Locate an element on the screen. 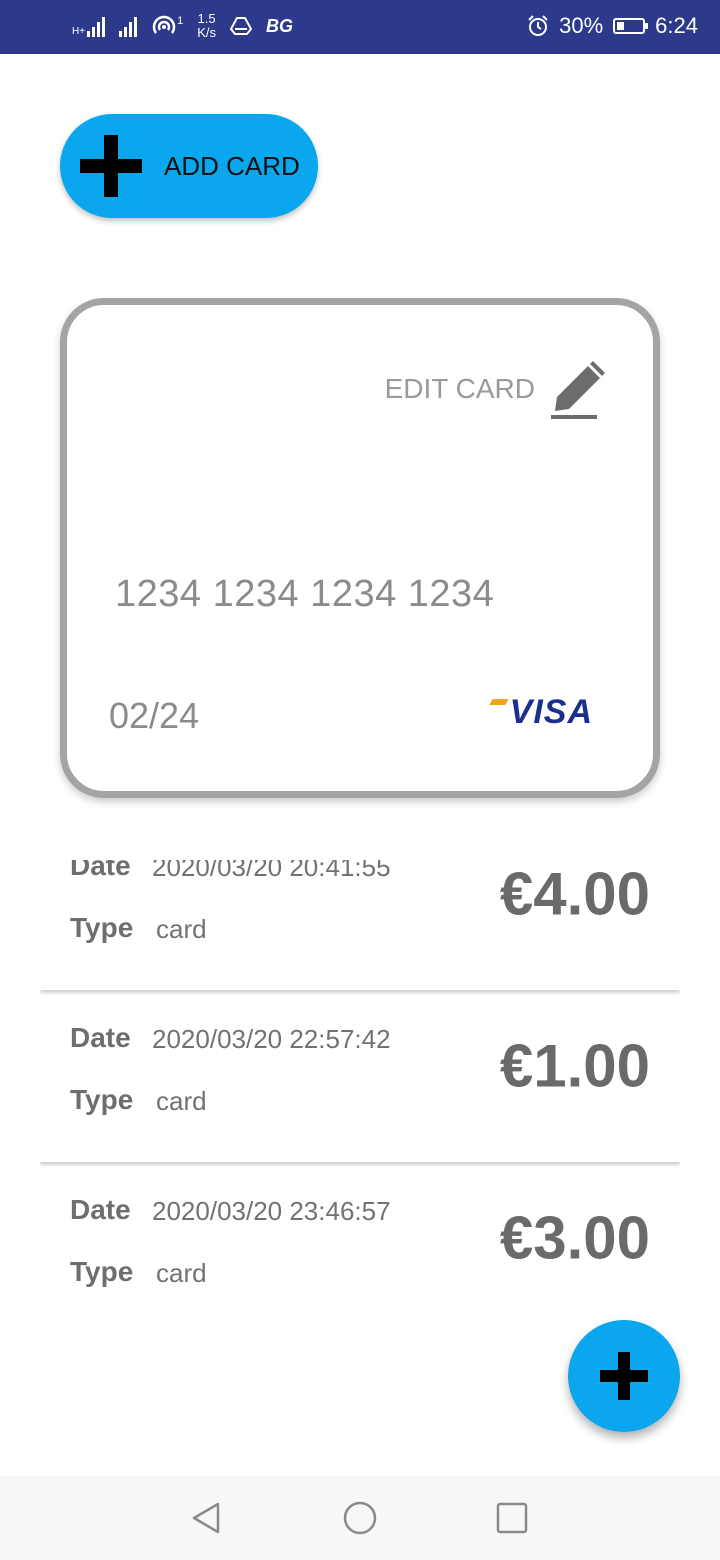  battery-percent: 30% is located at coordinates (581, 25).